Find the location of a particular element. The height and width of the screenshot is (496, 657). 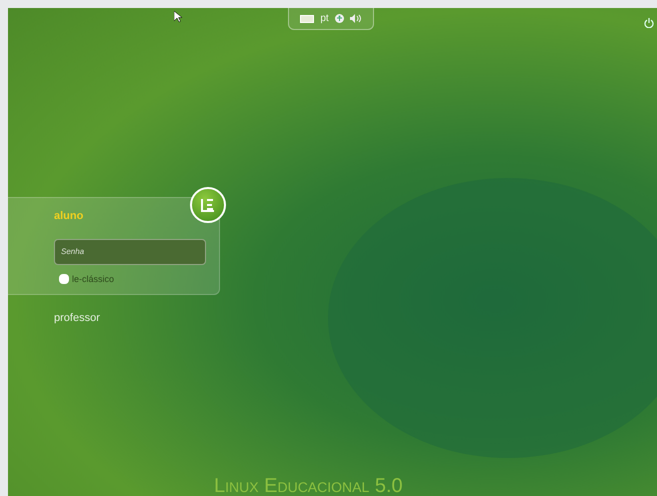

selected-user: aluno is located at coordinates (69, 216).